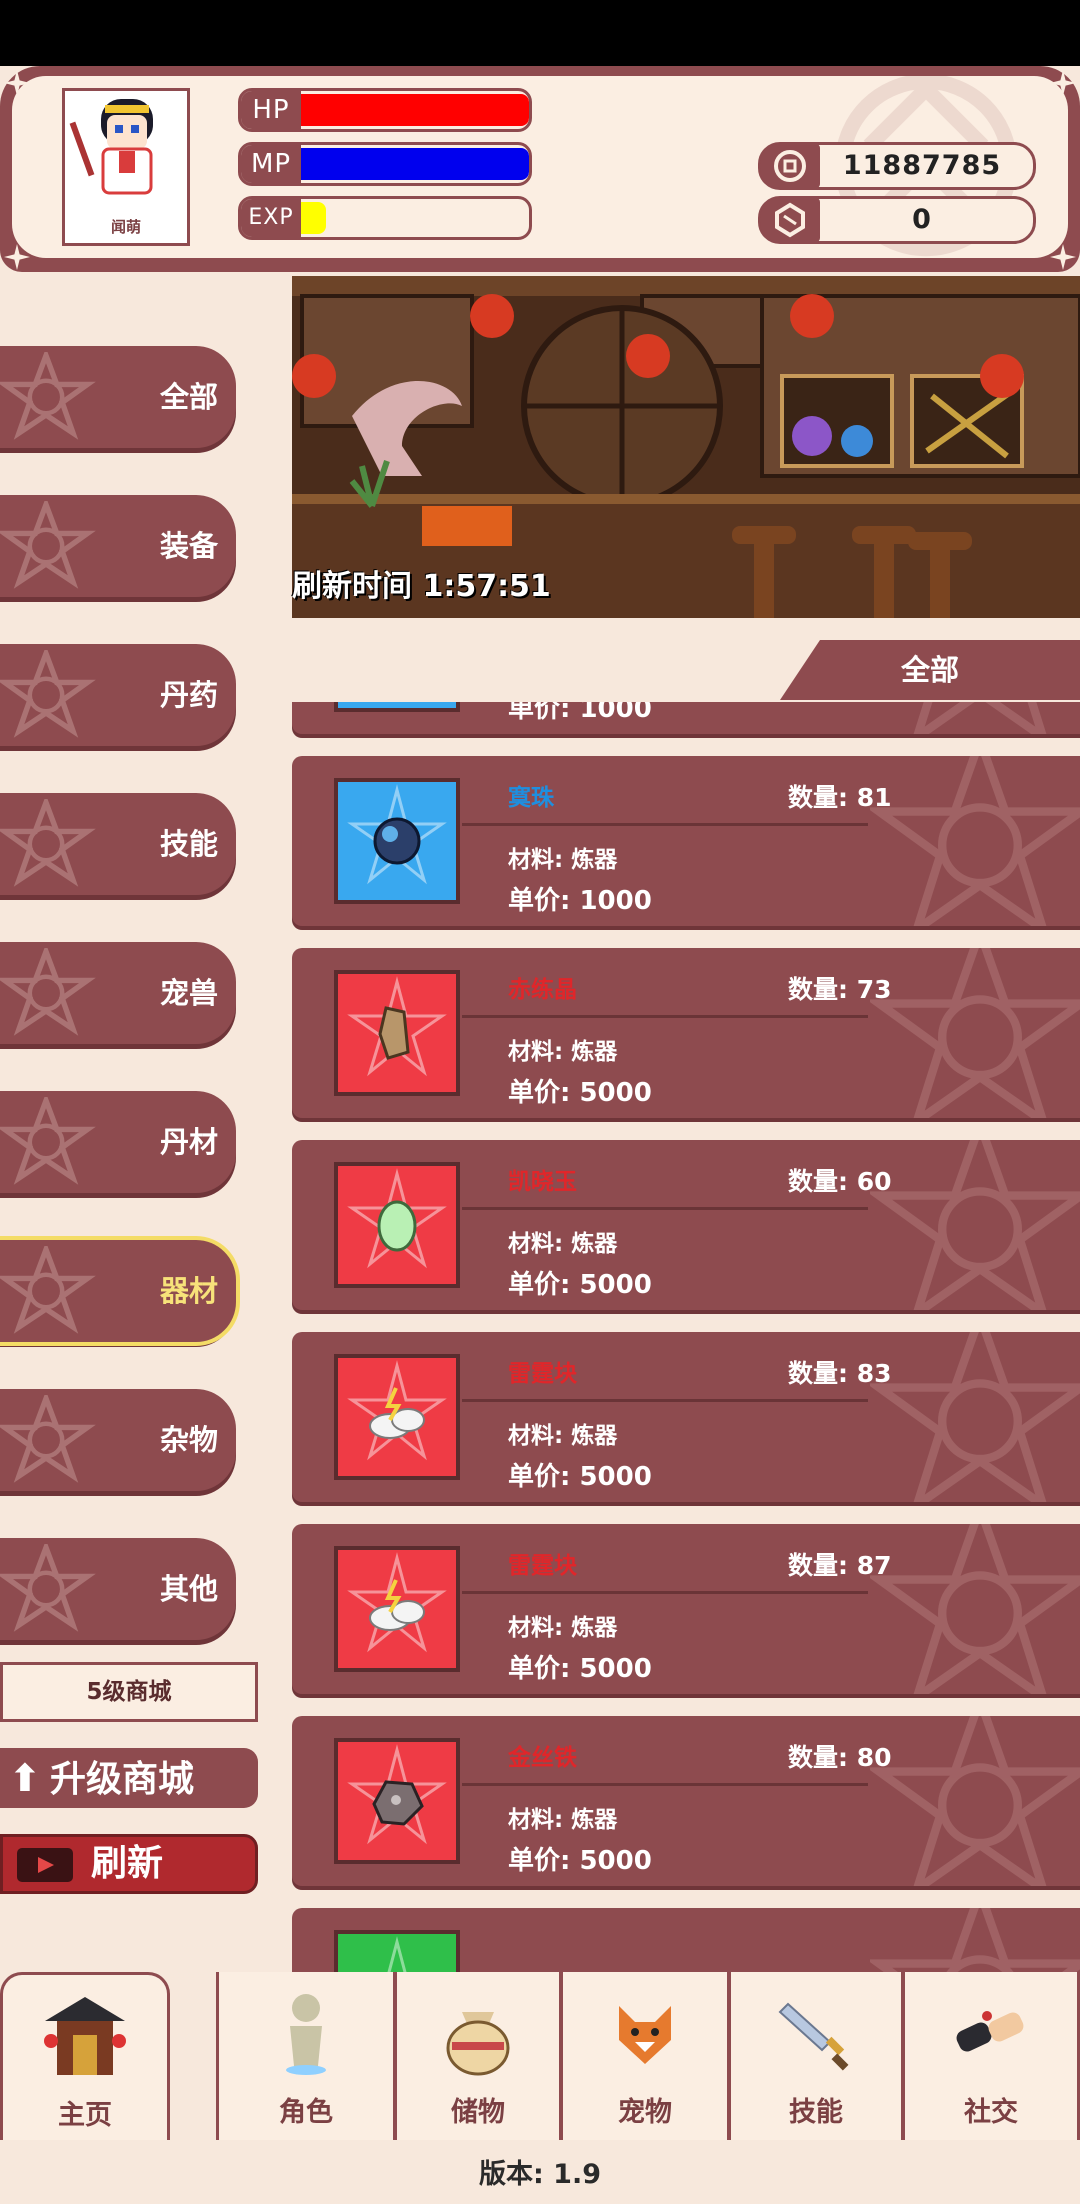 This screenshot has height=2204, width=1080. Describe the element at coordinates (118, 546) in the screenshot. I see `category-tab-1: 装备` at that location.